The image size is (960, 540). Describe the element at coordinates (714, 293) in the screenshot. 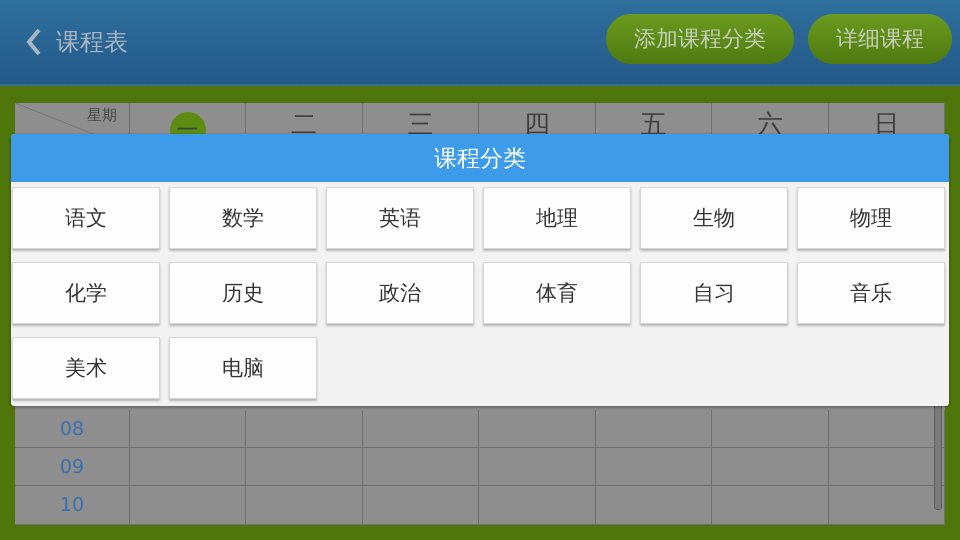

I see `category-button: 自习` at that location.